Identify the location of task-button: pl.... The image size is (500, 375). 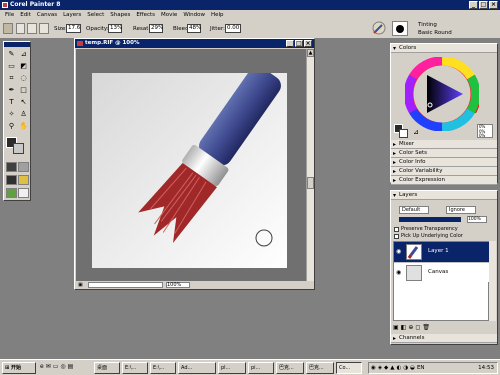
(232, 368).